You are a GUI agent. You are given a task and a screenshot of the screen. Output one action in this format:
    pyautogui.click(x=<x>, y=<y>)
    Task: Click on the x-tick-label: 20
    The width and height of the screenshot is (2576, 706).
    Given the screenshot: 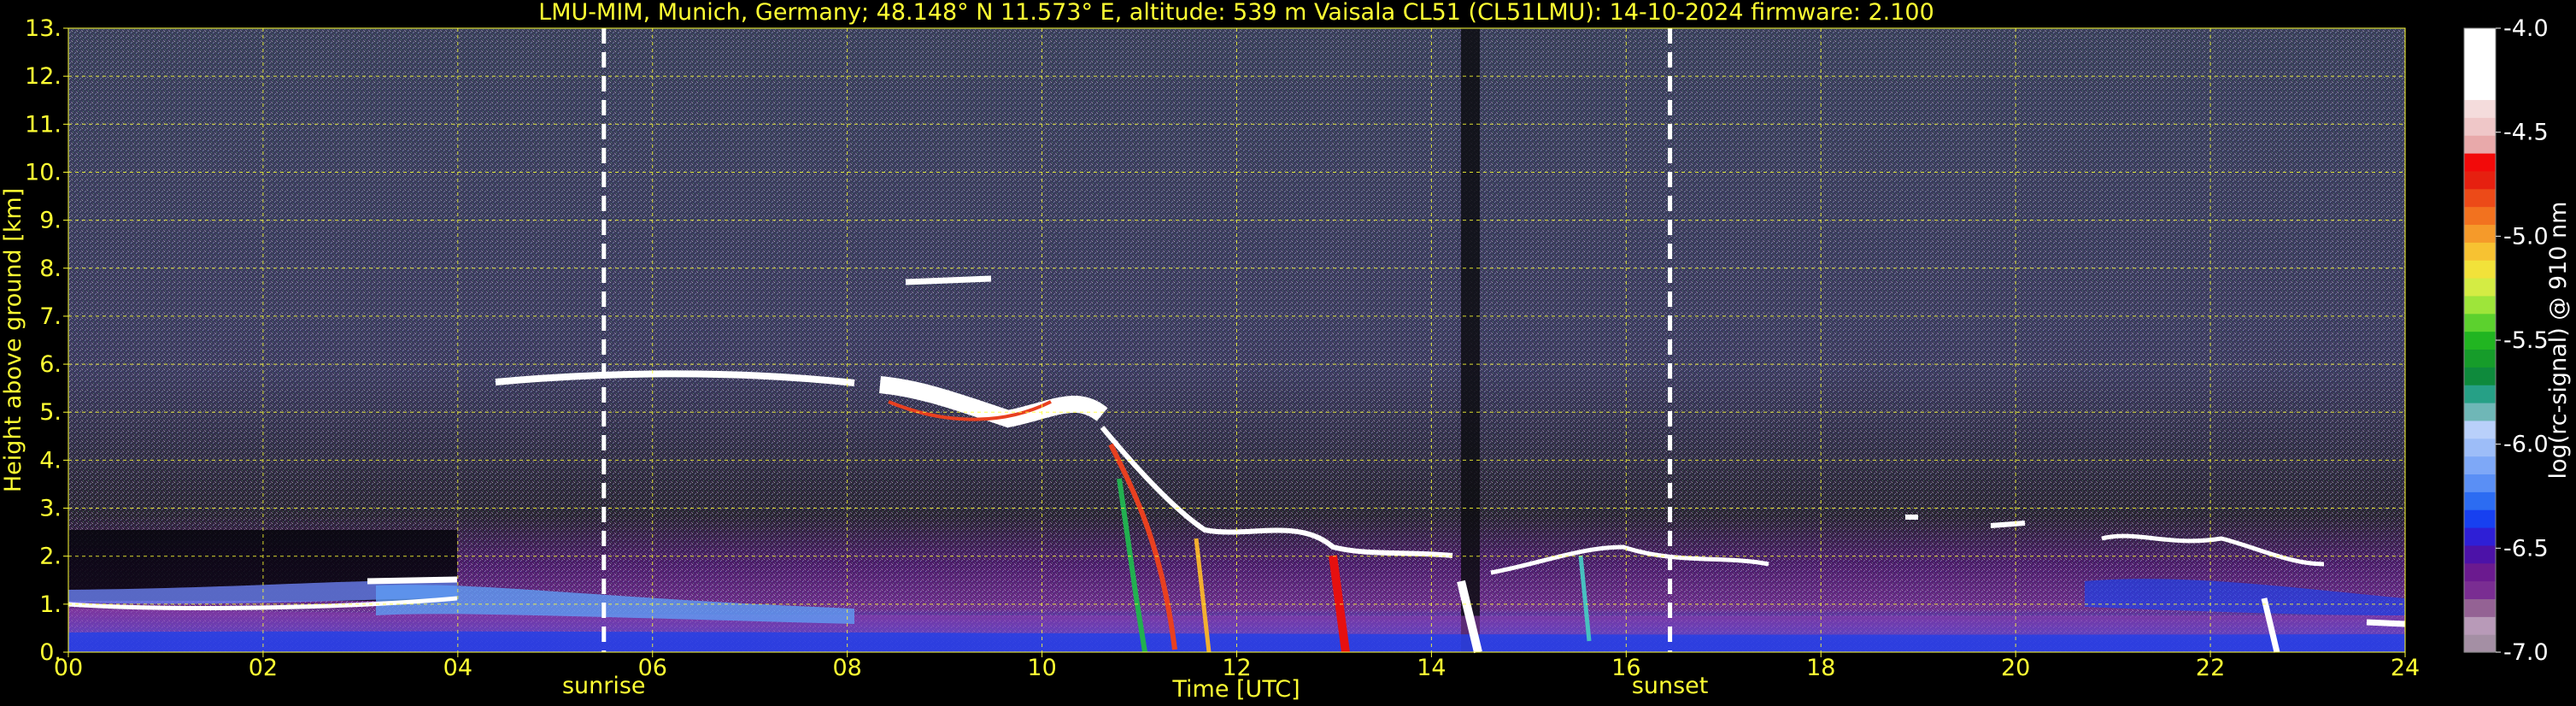 What is the action you would take?
    pyautogui.click(x=2015, y=668)
    